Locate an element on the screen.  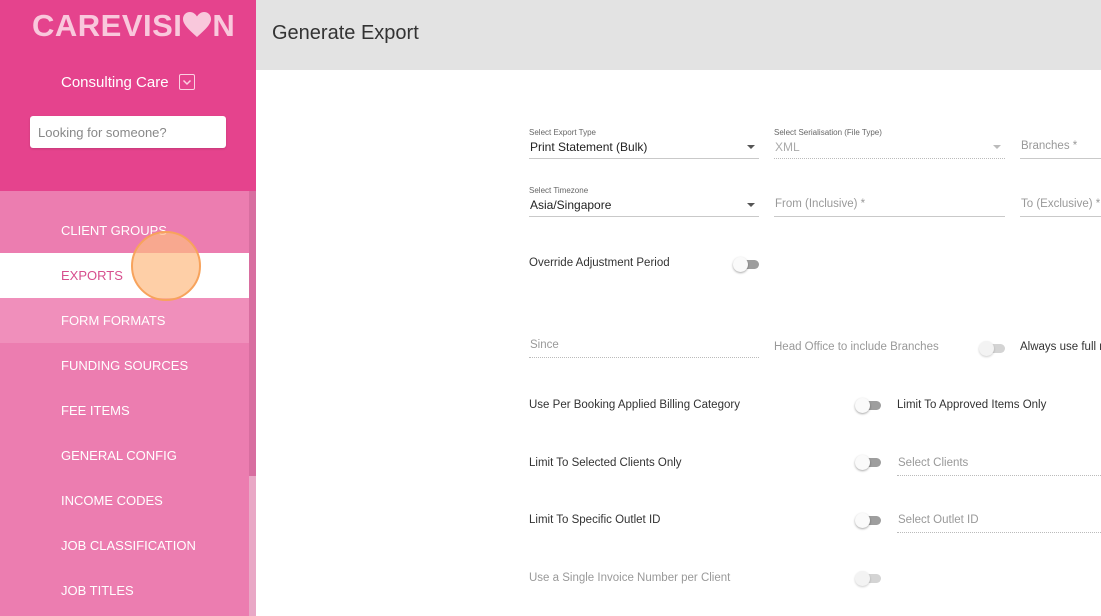
sidebar-item-form-formats: FORM FORMATS is located at coordinates (124, 320).